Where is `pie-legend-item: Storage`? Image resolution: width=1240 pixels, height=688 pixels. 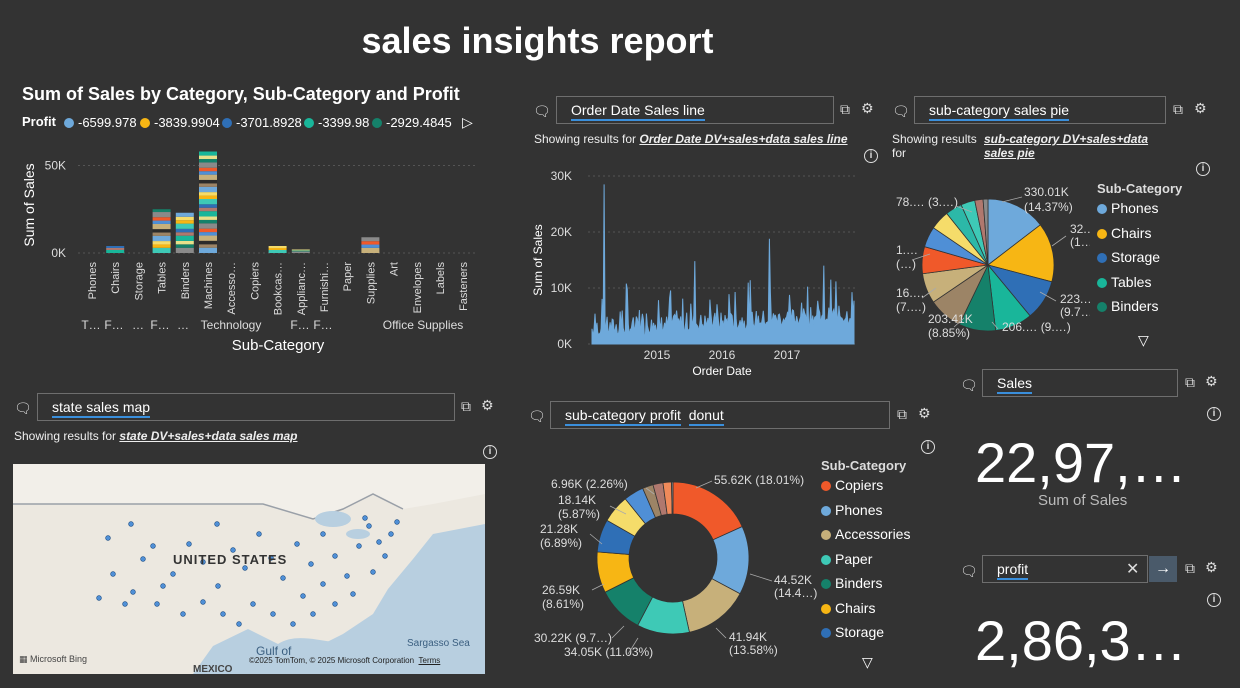
pie-legend-item: Storage is located at coordinates (1128, 257).